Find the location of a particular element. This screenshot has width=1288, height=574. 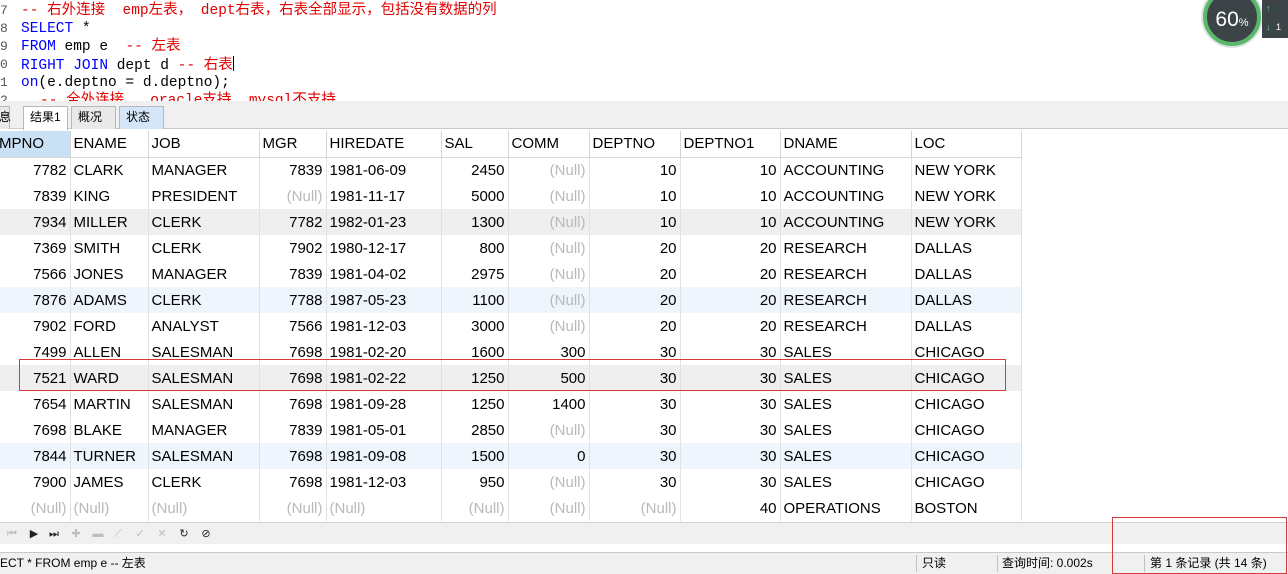

table-cell: PRESIDENT is located at coordinates (204, 196).